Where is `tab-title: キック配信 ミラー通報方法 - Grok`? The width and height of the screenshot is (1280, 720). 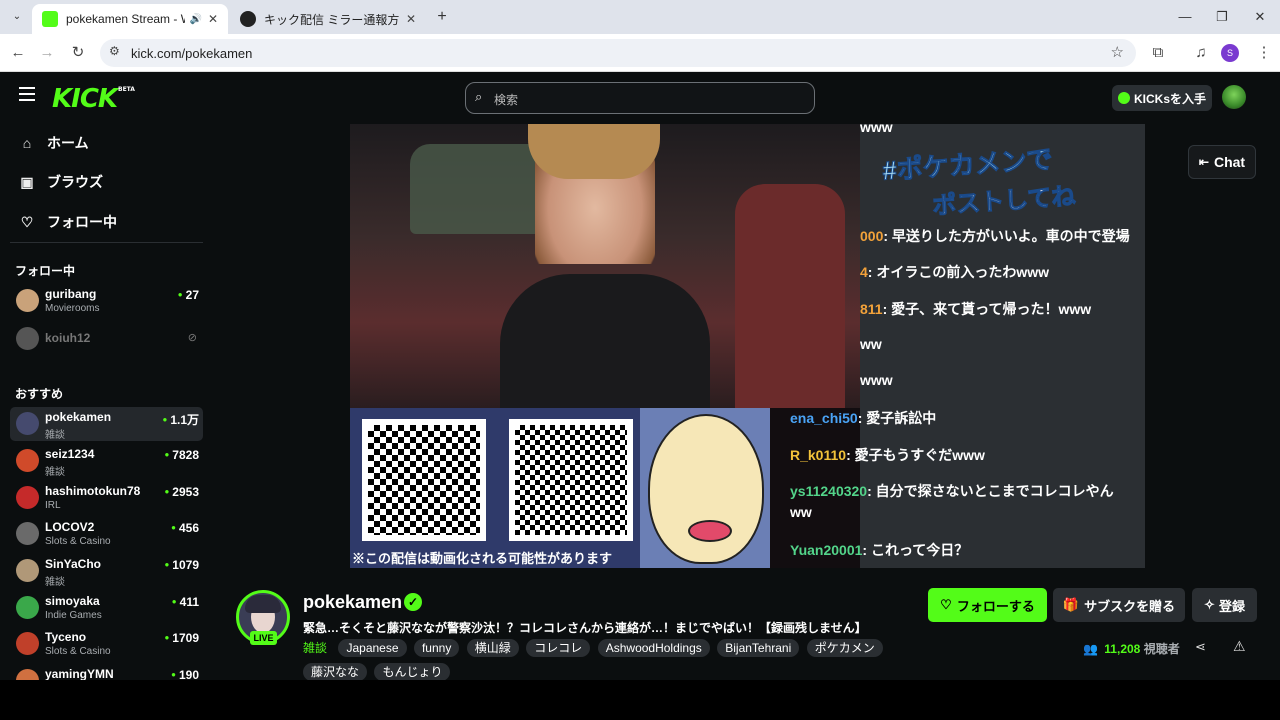 tab-title: キック配信 ミラー通報方法 - Grok is located at coordinates (332, 19).